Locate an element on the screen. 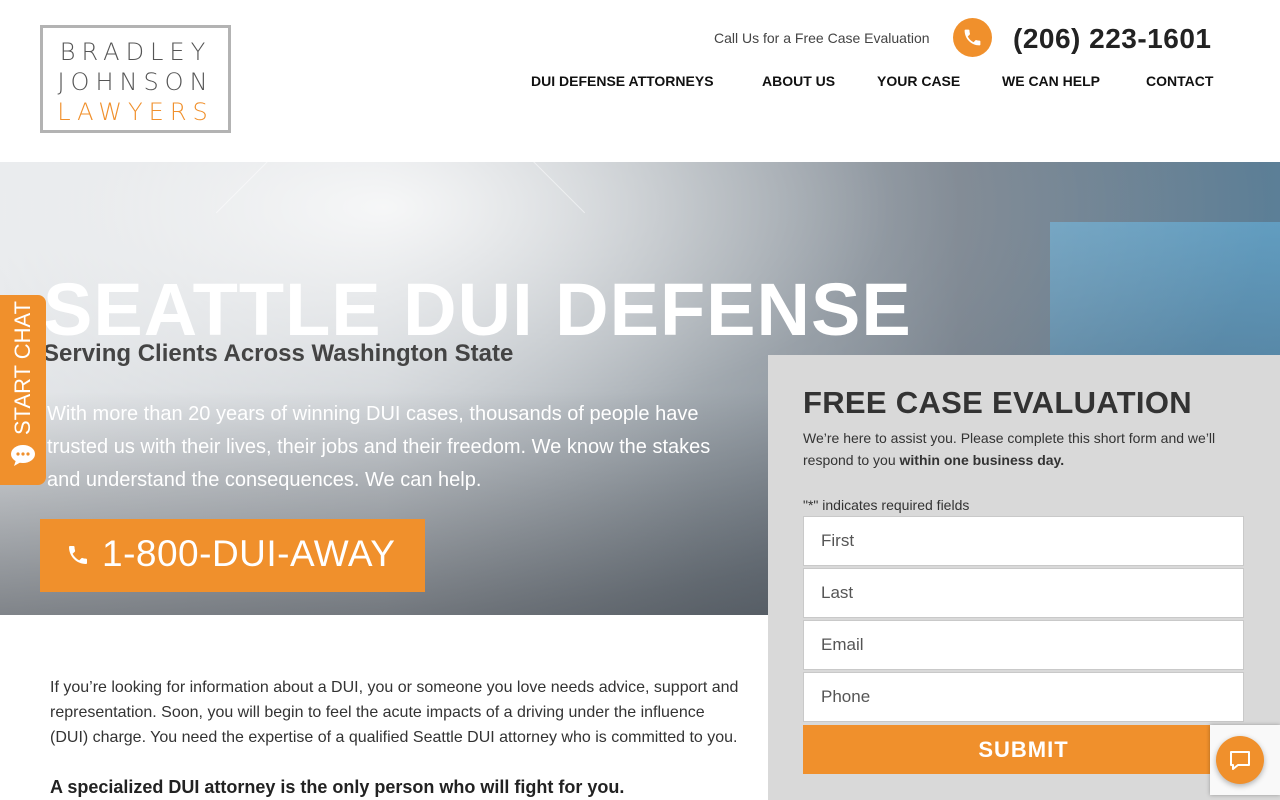 The height and width of the screenshot is (800, 1280). nav-dui-defense-attorneys: DUI DEFENSE ATTORNEYS is located at coordinates (622, 81).